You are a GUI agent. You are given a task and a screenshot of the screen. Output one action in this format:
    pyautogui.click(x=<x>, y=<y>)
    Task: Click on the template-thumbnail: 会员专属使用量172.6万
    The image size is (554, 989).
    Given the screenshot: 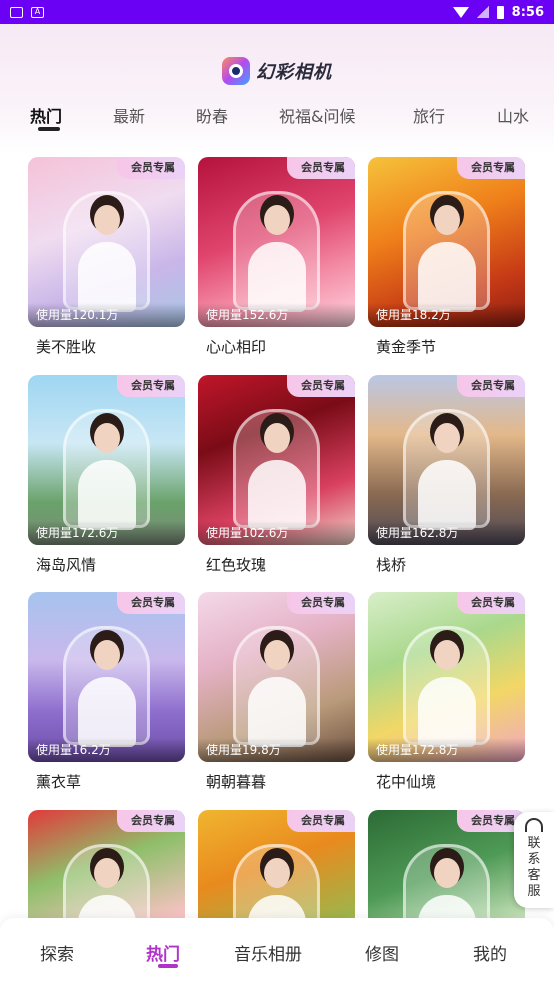 What is the action you would take?
    pyautogui.click(x=106, y=460)
    